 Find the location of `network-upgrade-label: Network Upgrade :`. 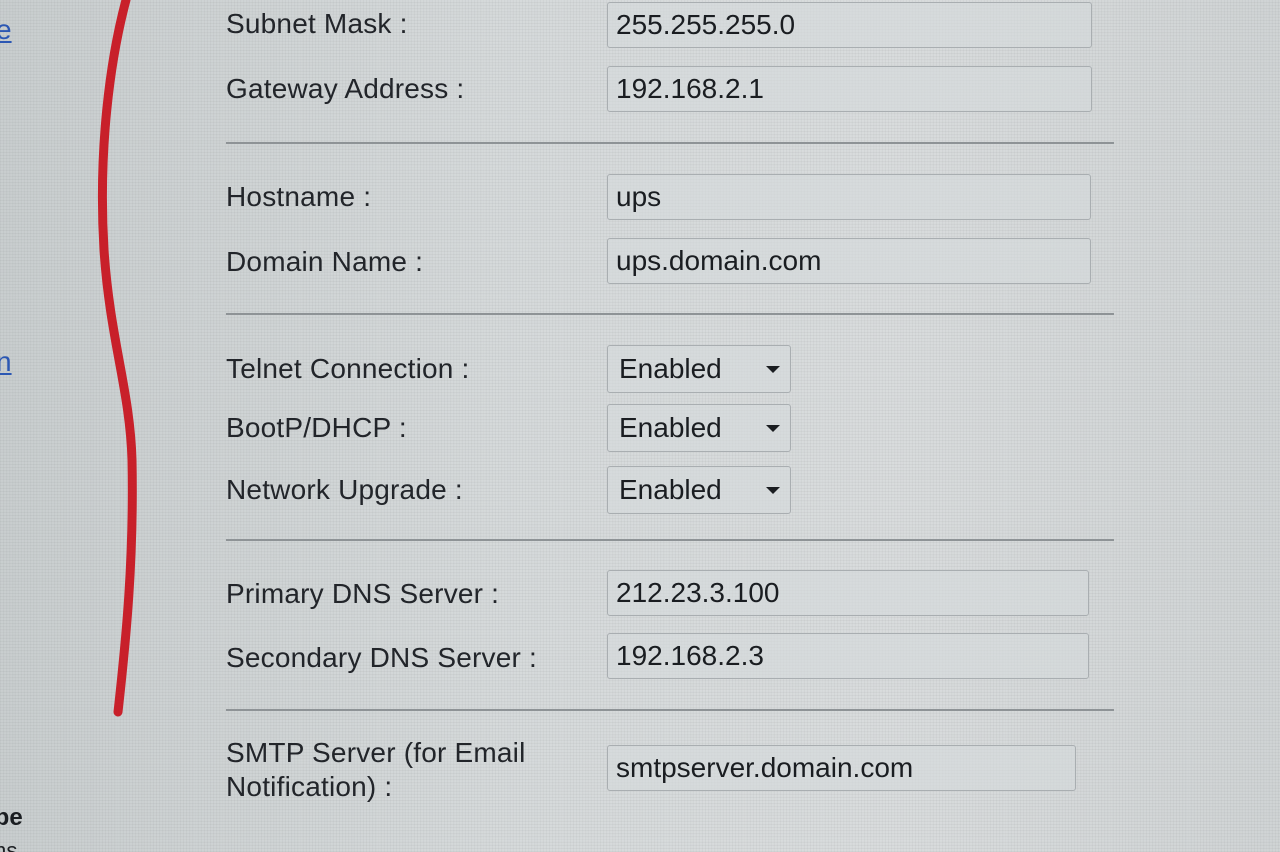

network-upgrade-label: Network Upgrade : is located at coordinates (344, 489).